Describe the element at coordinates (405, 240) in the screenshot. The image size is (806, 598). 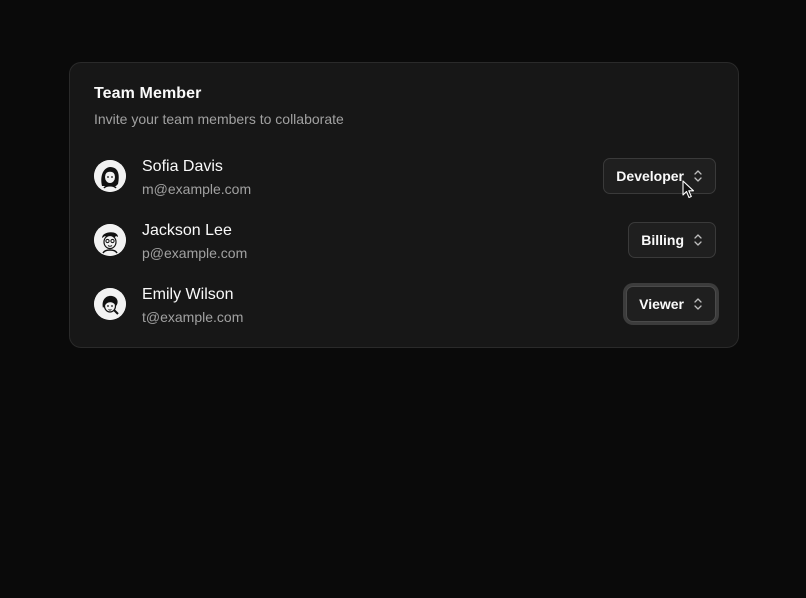
I see `member-row-jackson-lee: Jackson Lee p@example.com Billing` at that location.